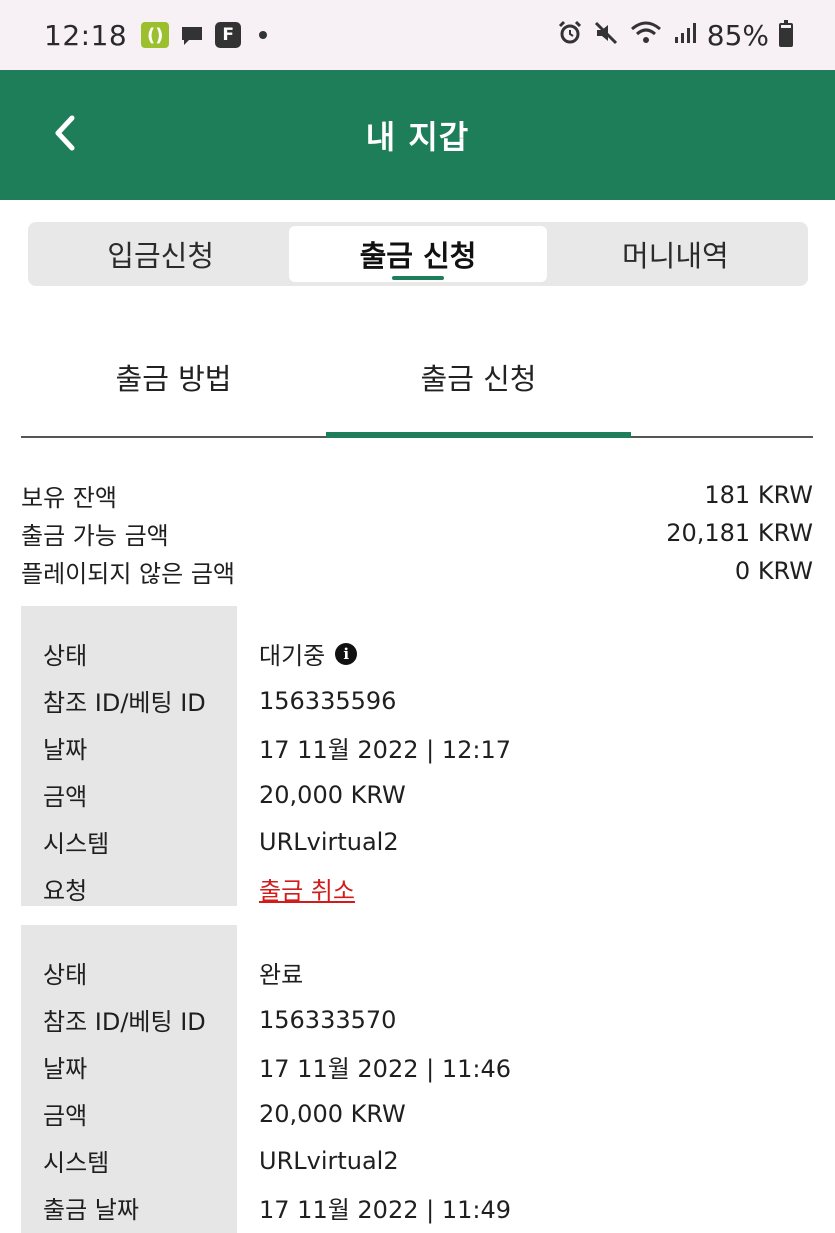 This screenshot has width=835, height=1233. I want to click on chevron-left-icon, so click(65, 133).